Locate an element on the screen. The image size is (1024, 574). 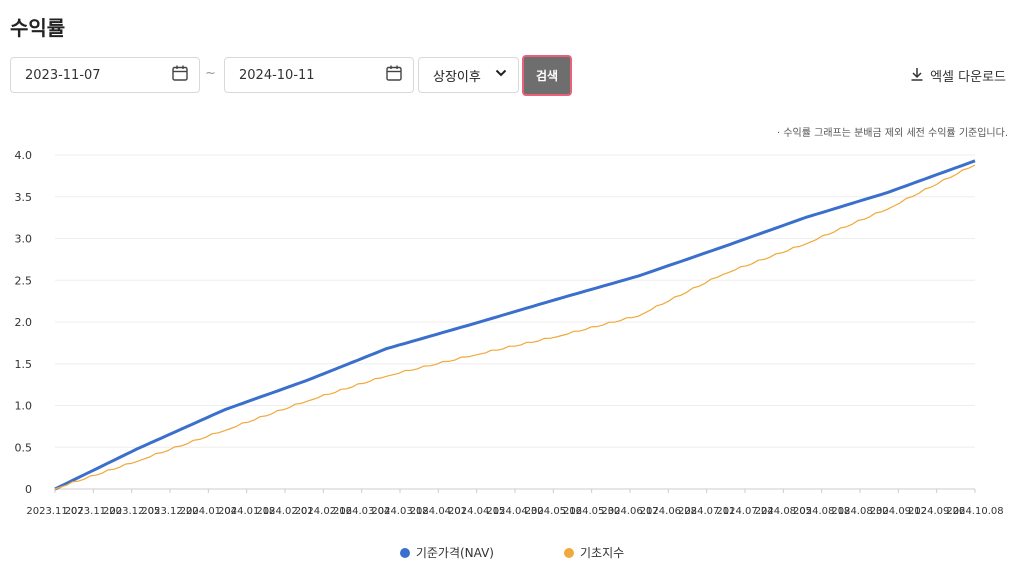
legend-item-index: 기초지수 is located at coordinates (594, 552).